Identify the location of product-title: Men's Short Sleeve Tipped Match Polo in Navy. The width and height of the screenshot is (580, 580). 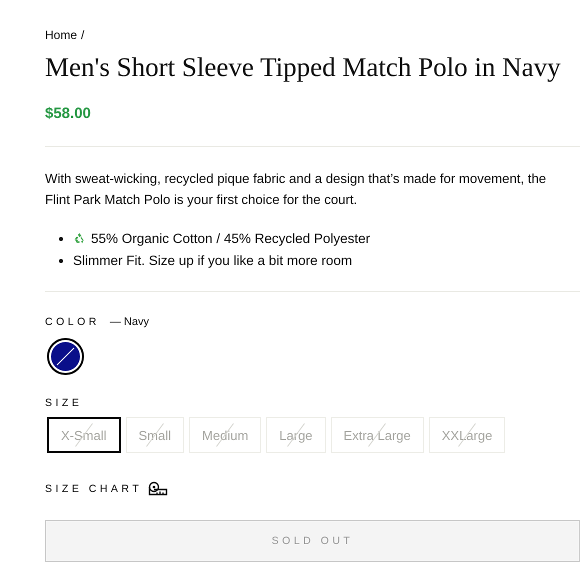
(303, 67).